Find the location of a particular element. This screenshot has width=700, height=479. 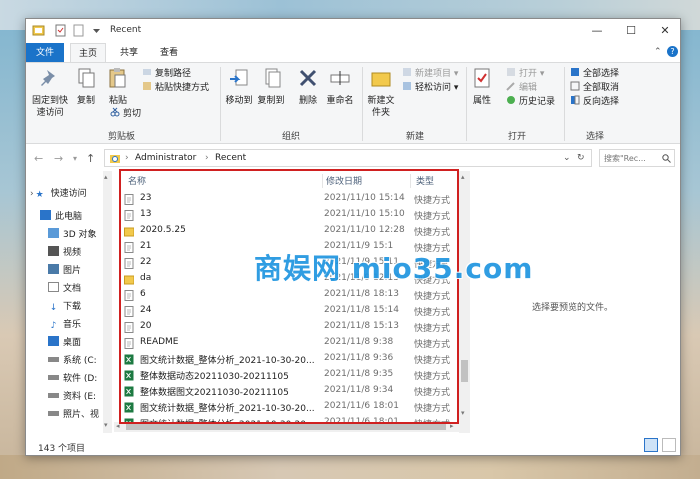

file-name: 23 is located at coordinates (146, 198).